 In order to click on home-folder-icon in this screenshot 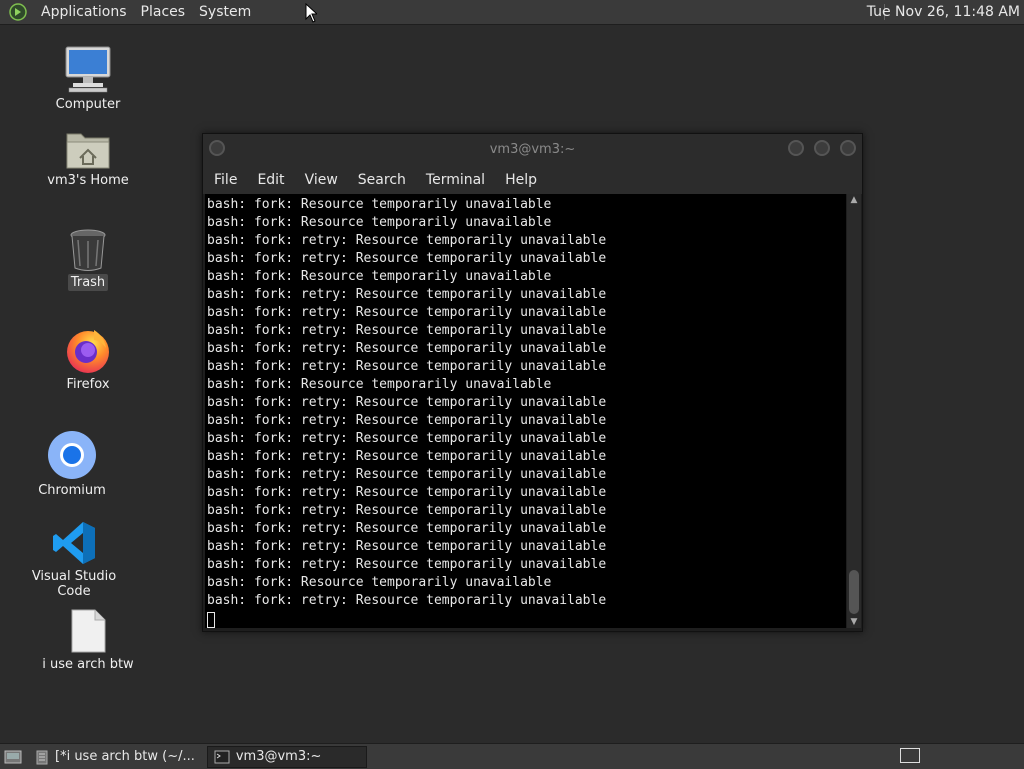, I will do `click(88, 151)`.